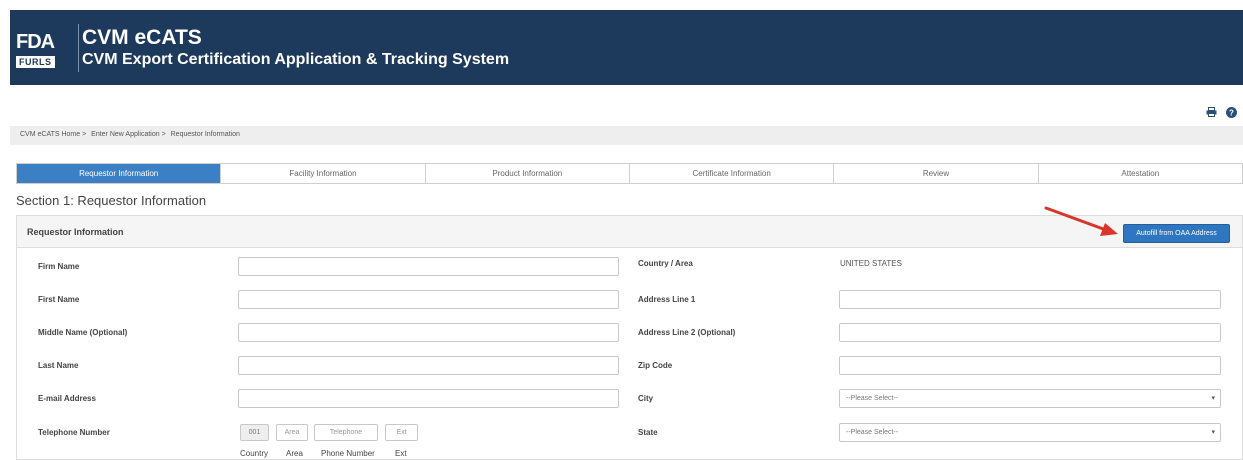 The width and height of the screenshot is (1243, 460). Describe the element at coordinates (648, 432) in the screenshot. I see `state-label: State` at that location.